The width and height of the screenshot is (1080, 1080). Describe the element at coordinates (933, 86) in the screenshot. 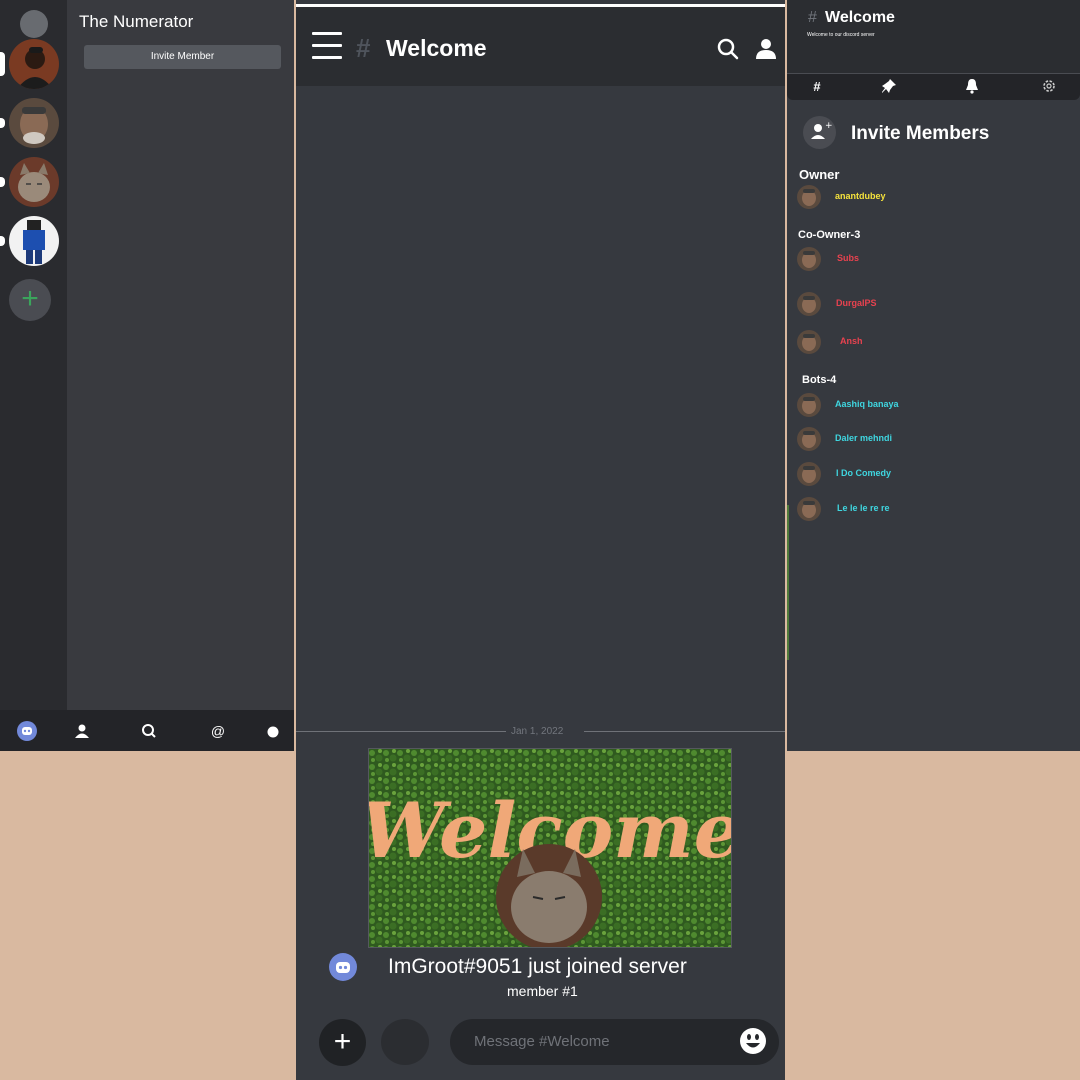

I see `channel-tabs: #` at that location.